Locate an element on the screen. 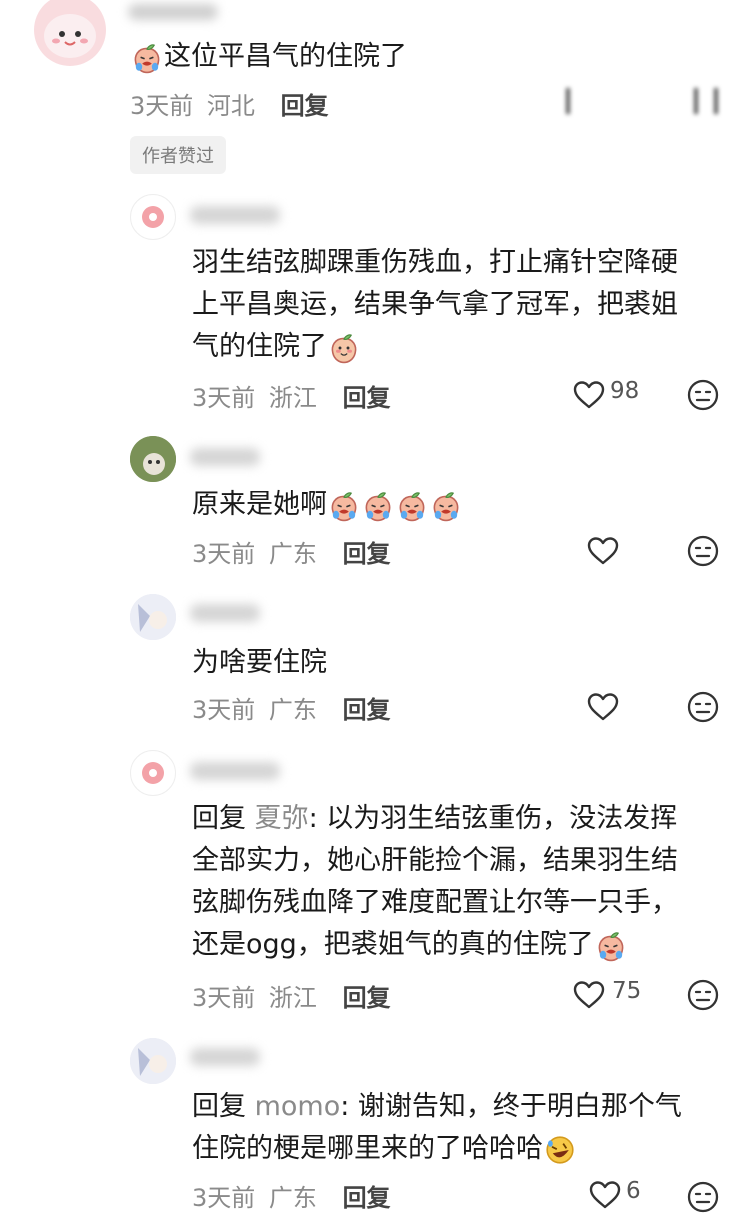  comment-text: 原来是她啊 is located at coordinates (327, 505).